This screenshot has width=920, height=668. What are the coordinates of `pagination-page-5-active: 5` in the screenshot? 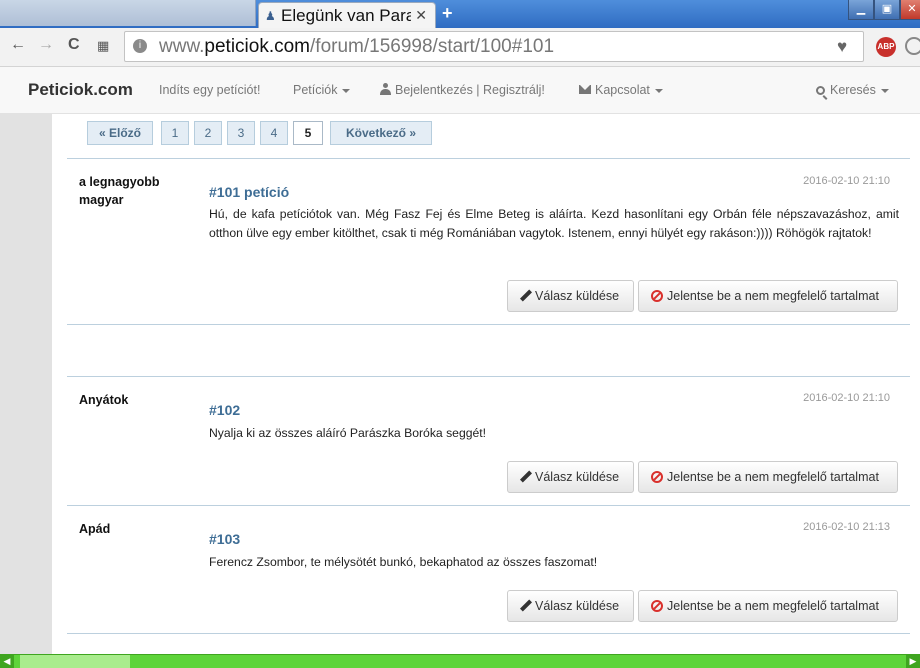 It's located at (308, 133).